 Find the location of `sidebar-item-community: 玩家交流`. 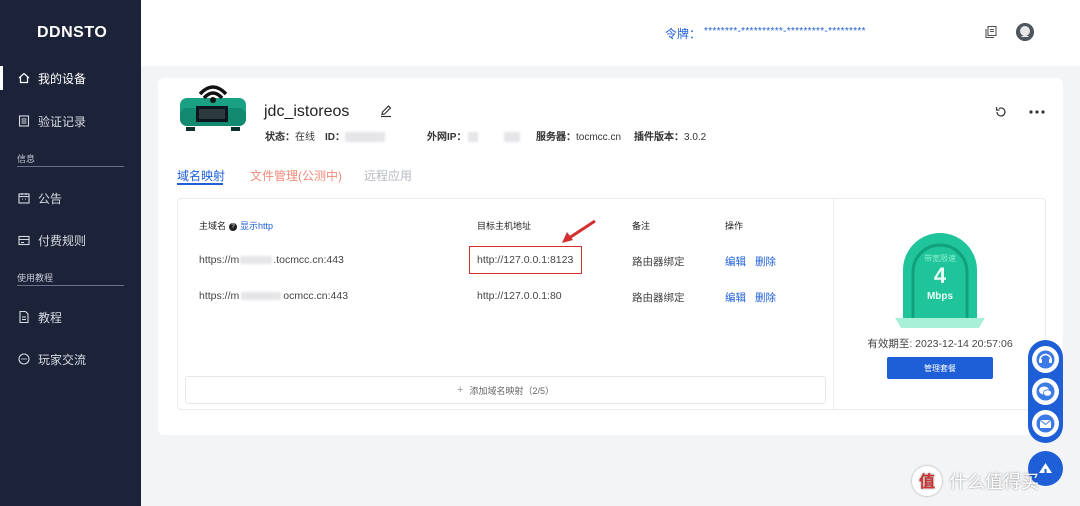

sidebar-item-community: 玩家交流 is located at coordinates (70, 359).